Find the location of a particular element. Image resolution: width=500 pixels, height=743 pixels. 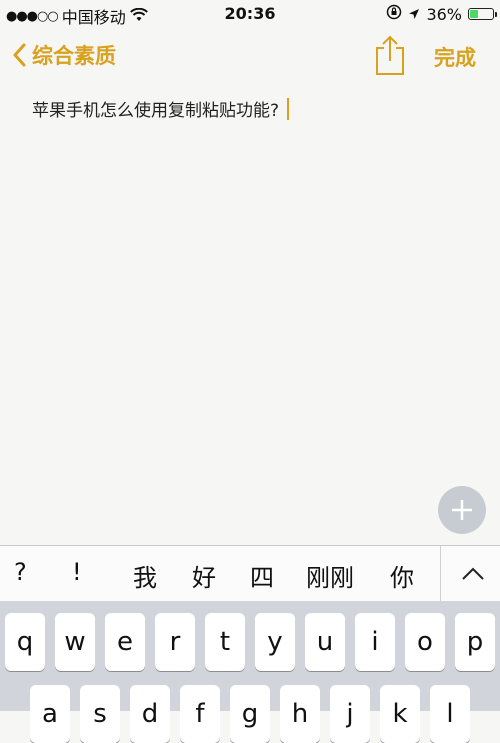

key-l: l is located at coordinates (450, 714).